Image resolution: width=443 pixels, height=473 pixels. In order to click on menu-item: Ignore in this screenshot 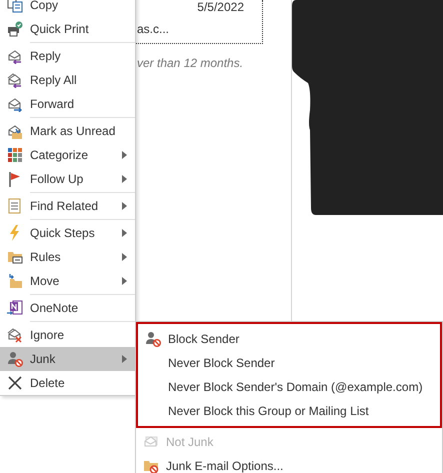, I will do `click(67, 335)`.